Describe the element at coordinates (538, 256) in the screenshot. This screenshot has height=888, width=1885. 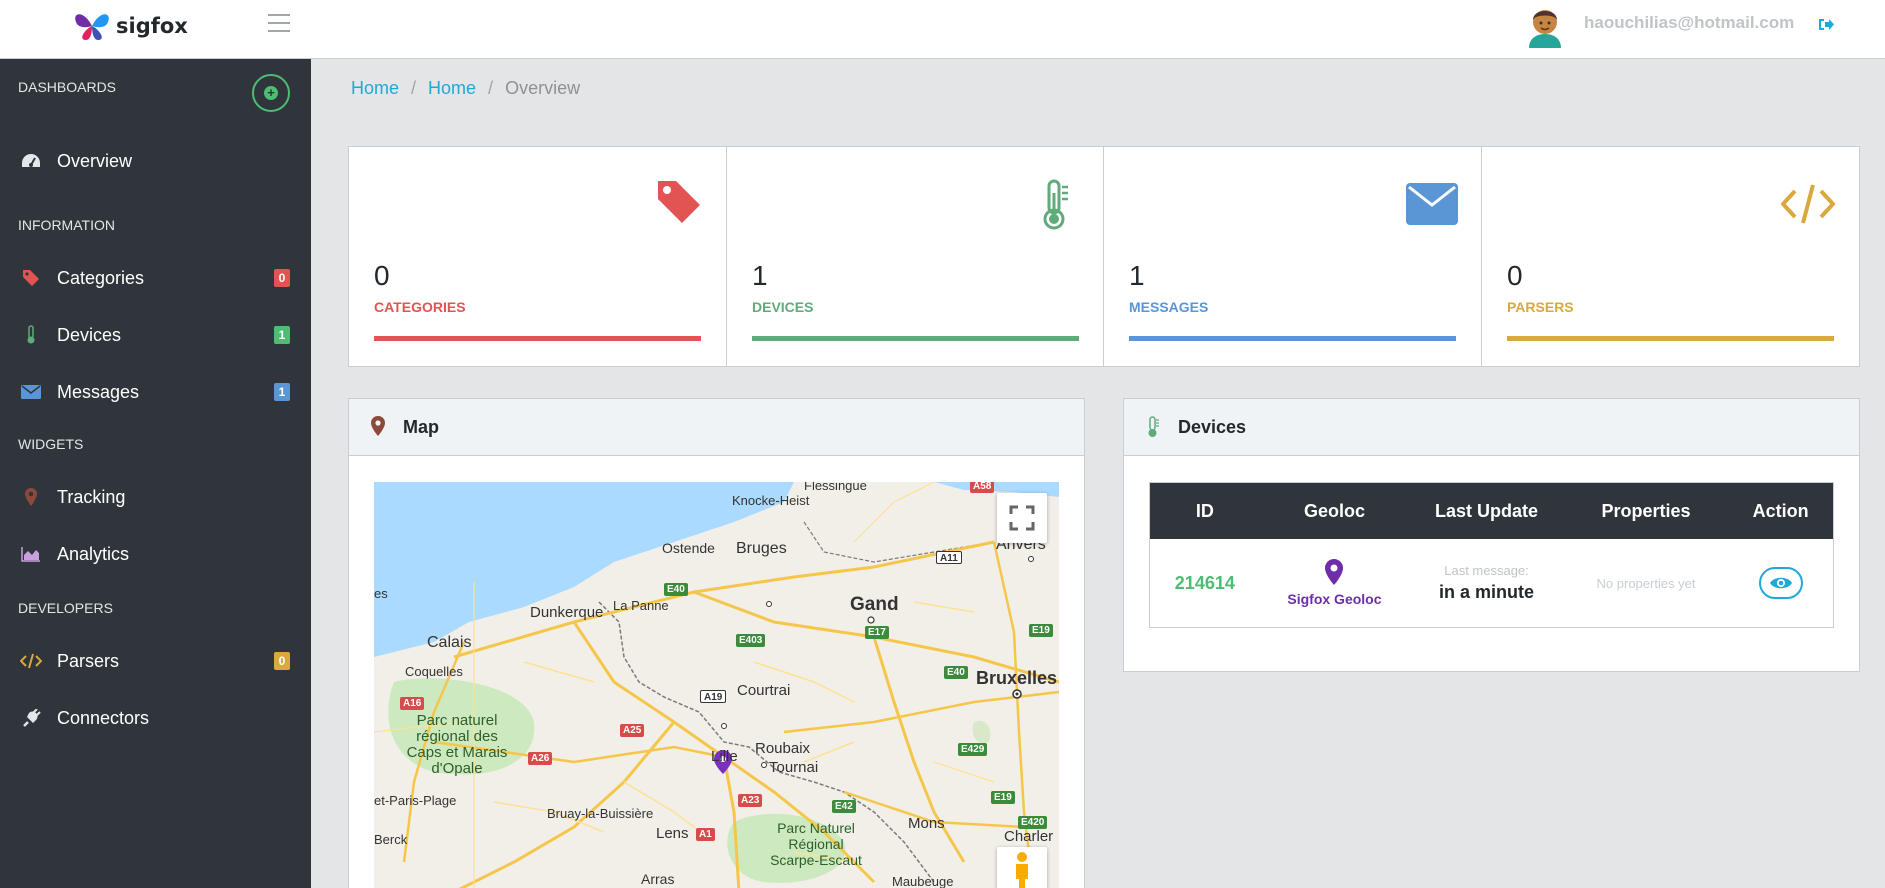
I see `stat-card-categories: 0 CATEGORIES` at that location.